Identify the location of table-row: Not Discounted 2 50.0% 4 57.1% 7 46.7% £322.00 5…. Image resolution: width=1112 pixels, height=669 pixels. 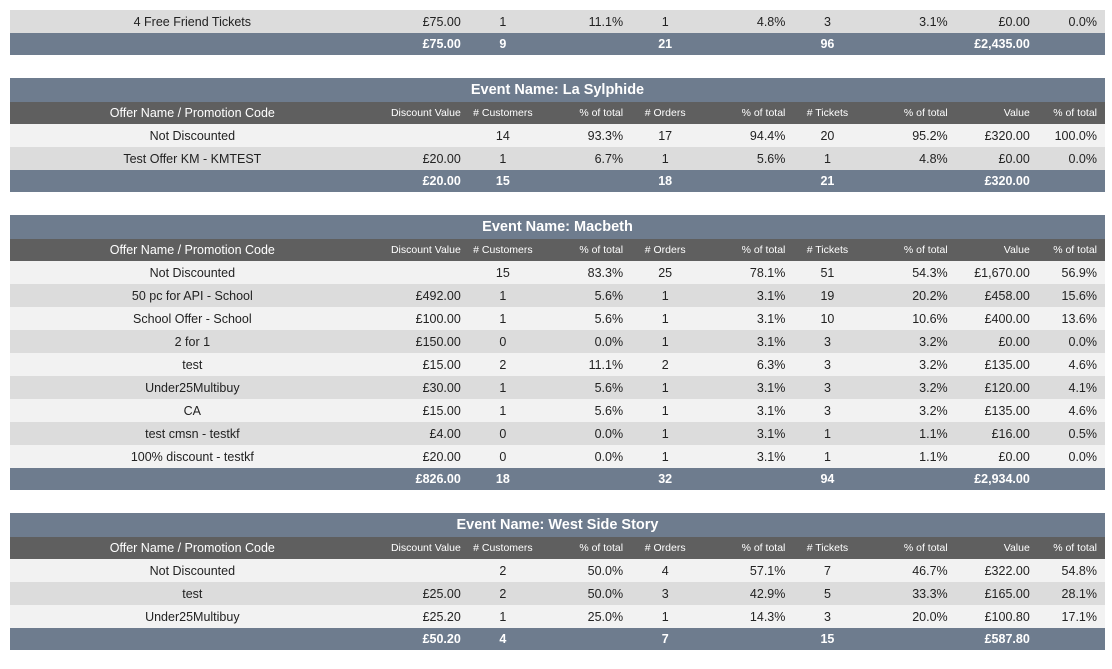
(557, 570).